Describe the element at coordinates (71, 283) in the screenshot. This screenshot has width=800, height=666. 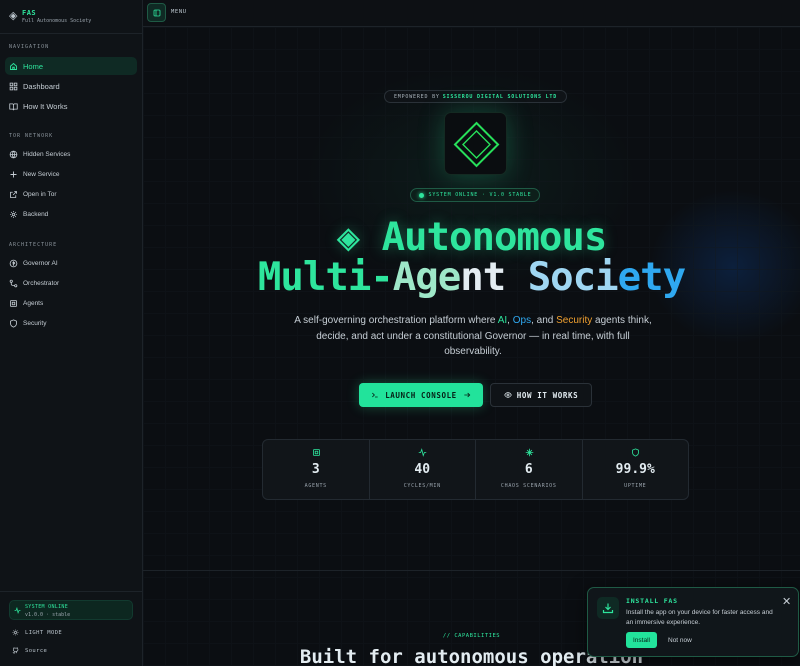
I see `sidebar-item-orchestrator: Orchestrator` at that location.